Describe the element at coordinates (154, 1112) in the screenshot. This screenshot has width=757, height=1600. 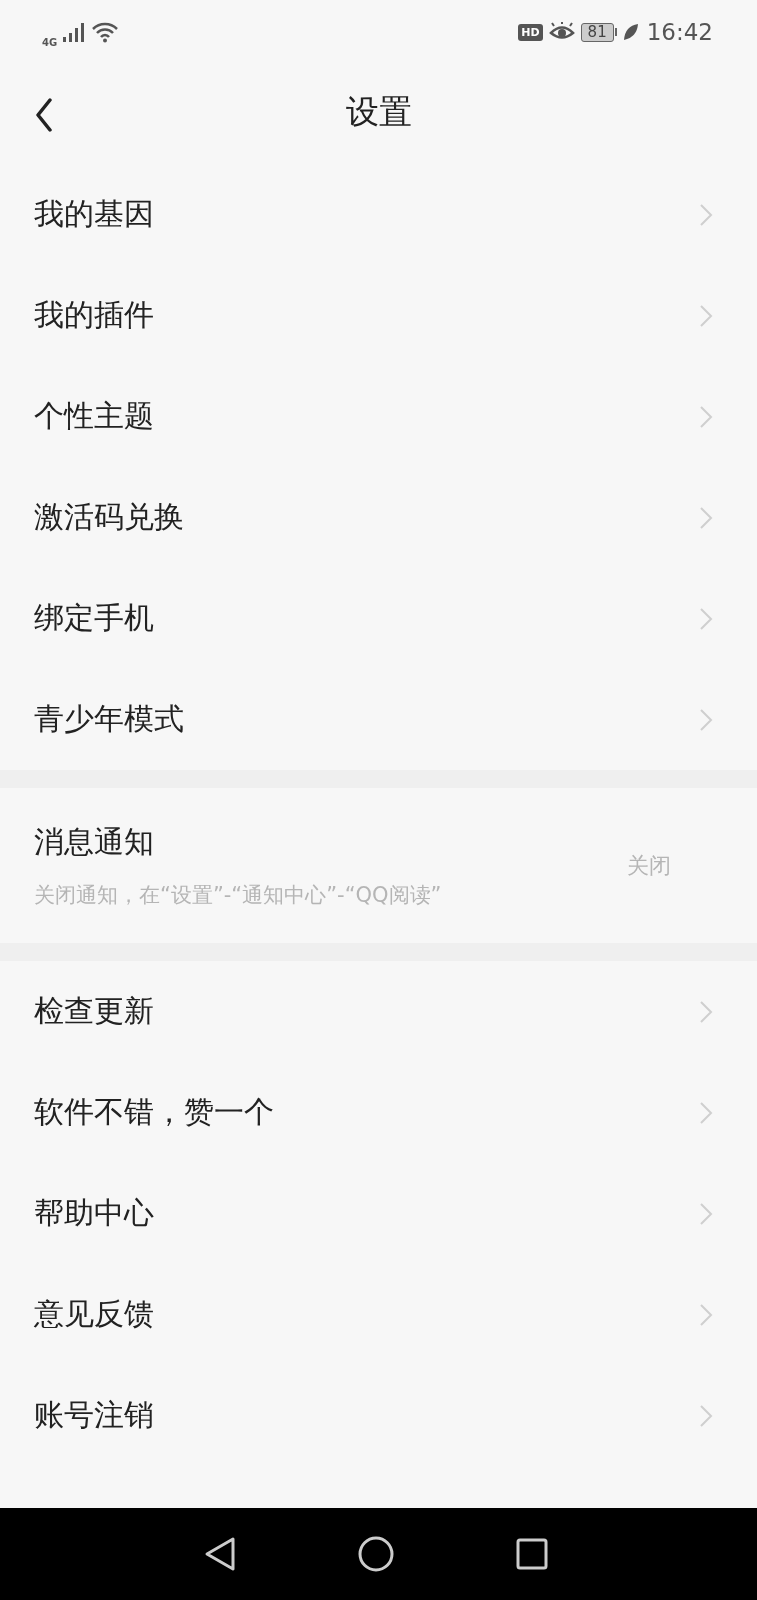
I see `item-label: 软件不错，赞一个` at that location.